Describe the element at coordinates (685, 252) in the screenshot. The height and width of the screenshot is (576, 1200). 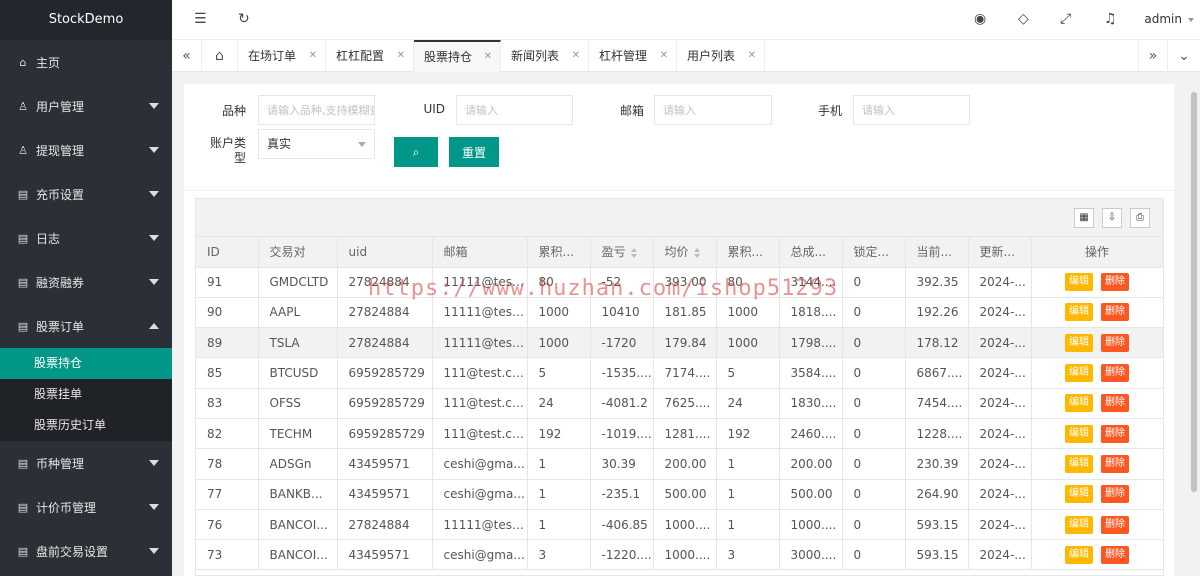
I see `column-header: 均价` at that location.